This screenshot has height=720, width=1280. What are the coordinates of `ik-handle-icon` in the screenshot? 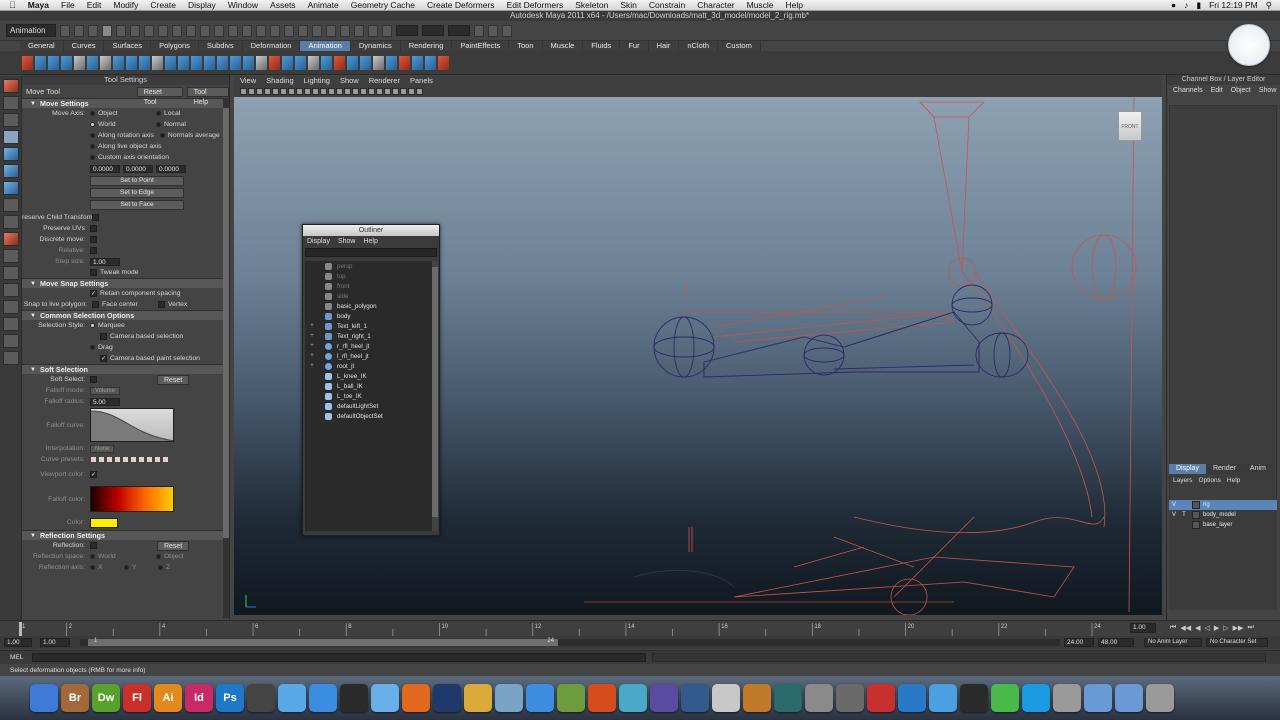 It's located at (131, 62).